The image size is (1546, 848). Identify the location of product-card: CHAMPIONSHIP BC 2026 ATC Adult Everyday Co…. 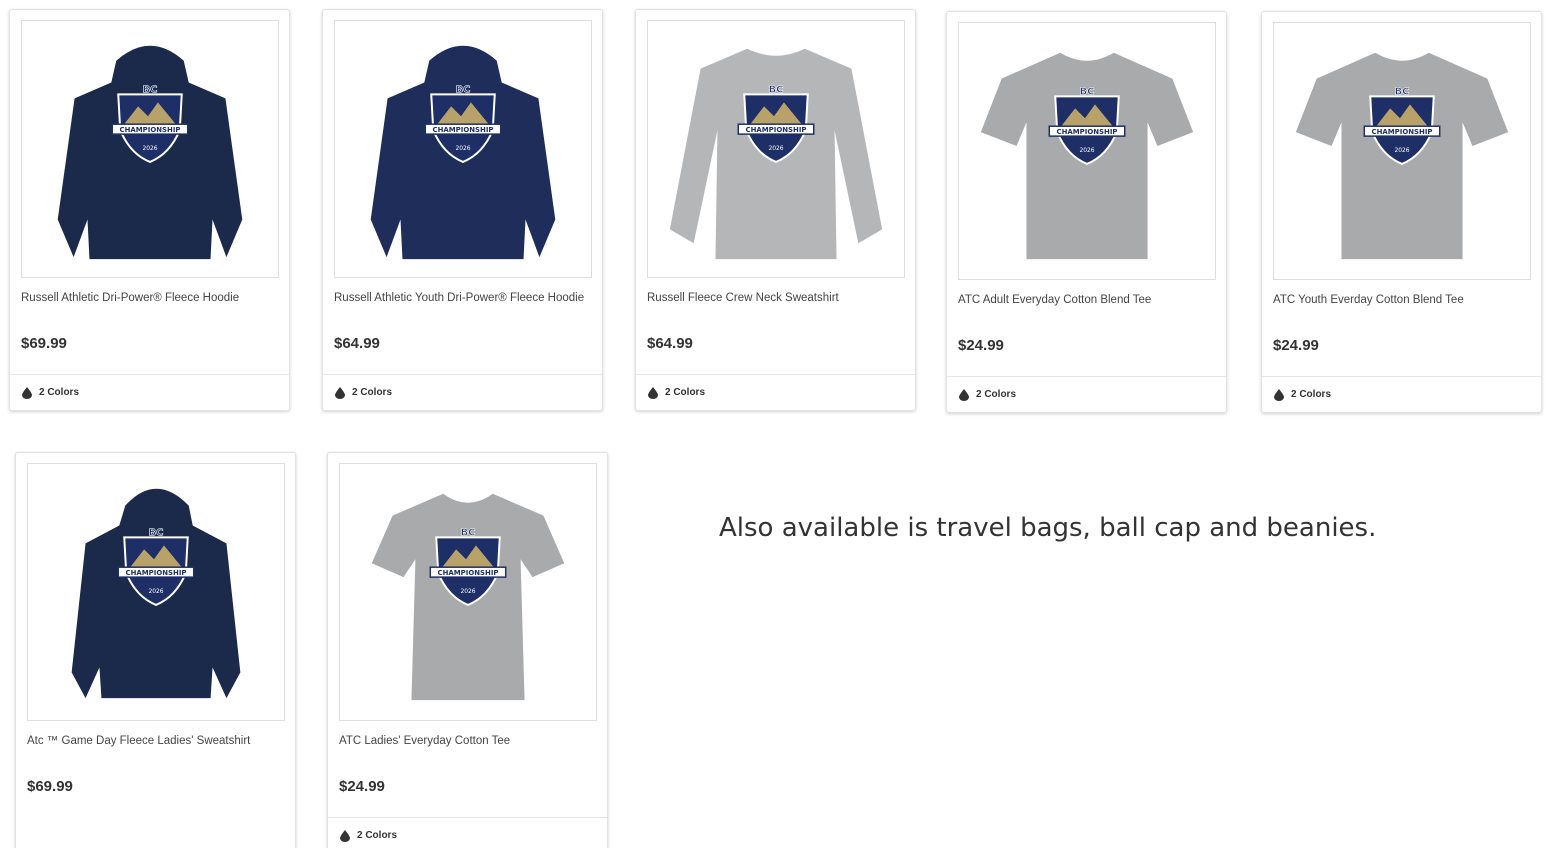
(1086, 212).